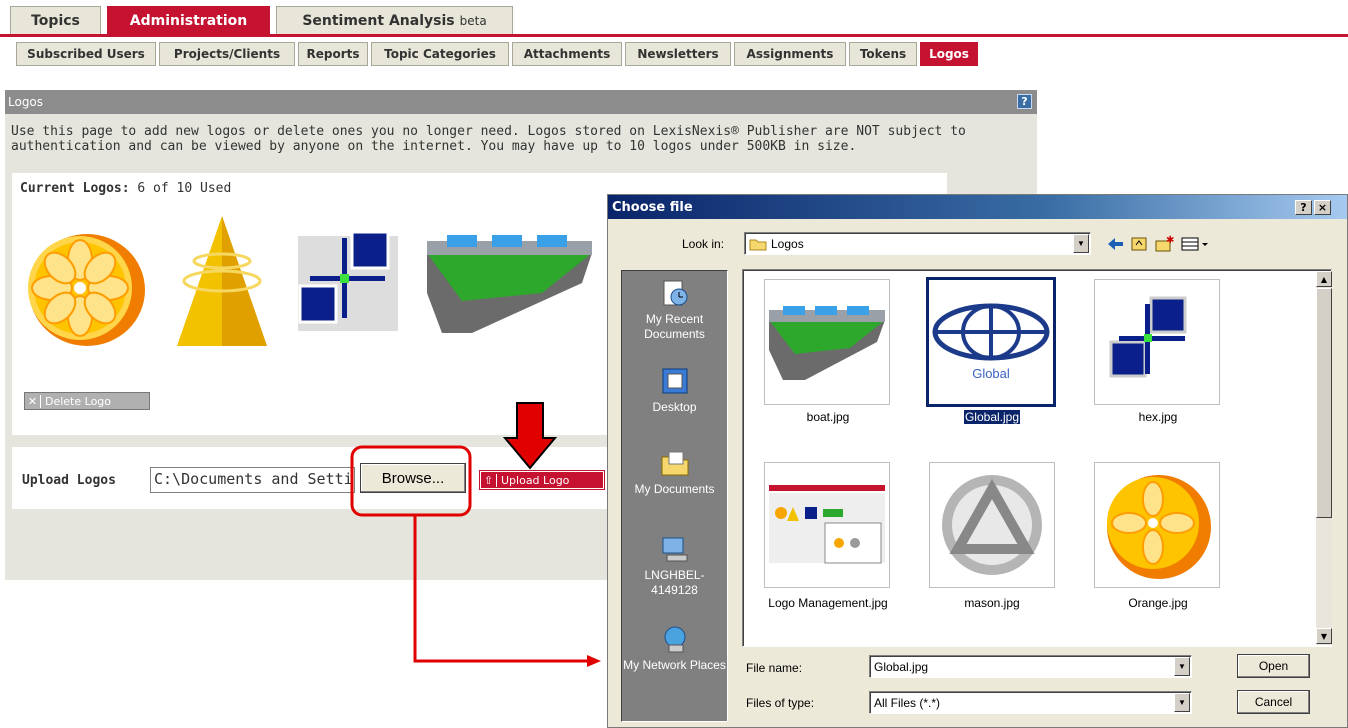 The image size is (1348, 728). Describe the element at coordinates (1030, 666) in the screenshot. I see `file-name-input: Global.jpg ▼` at that location.